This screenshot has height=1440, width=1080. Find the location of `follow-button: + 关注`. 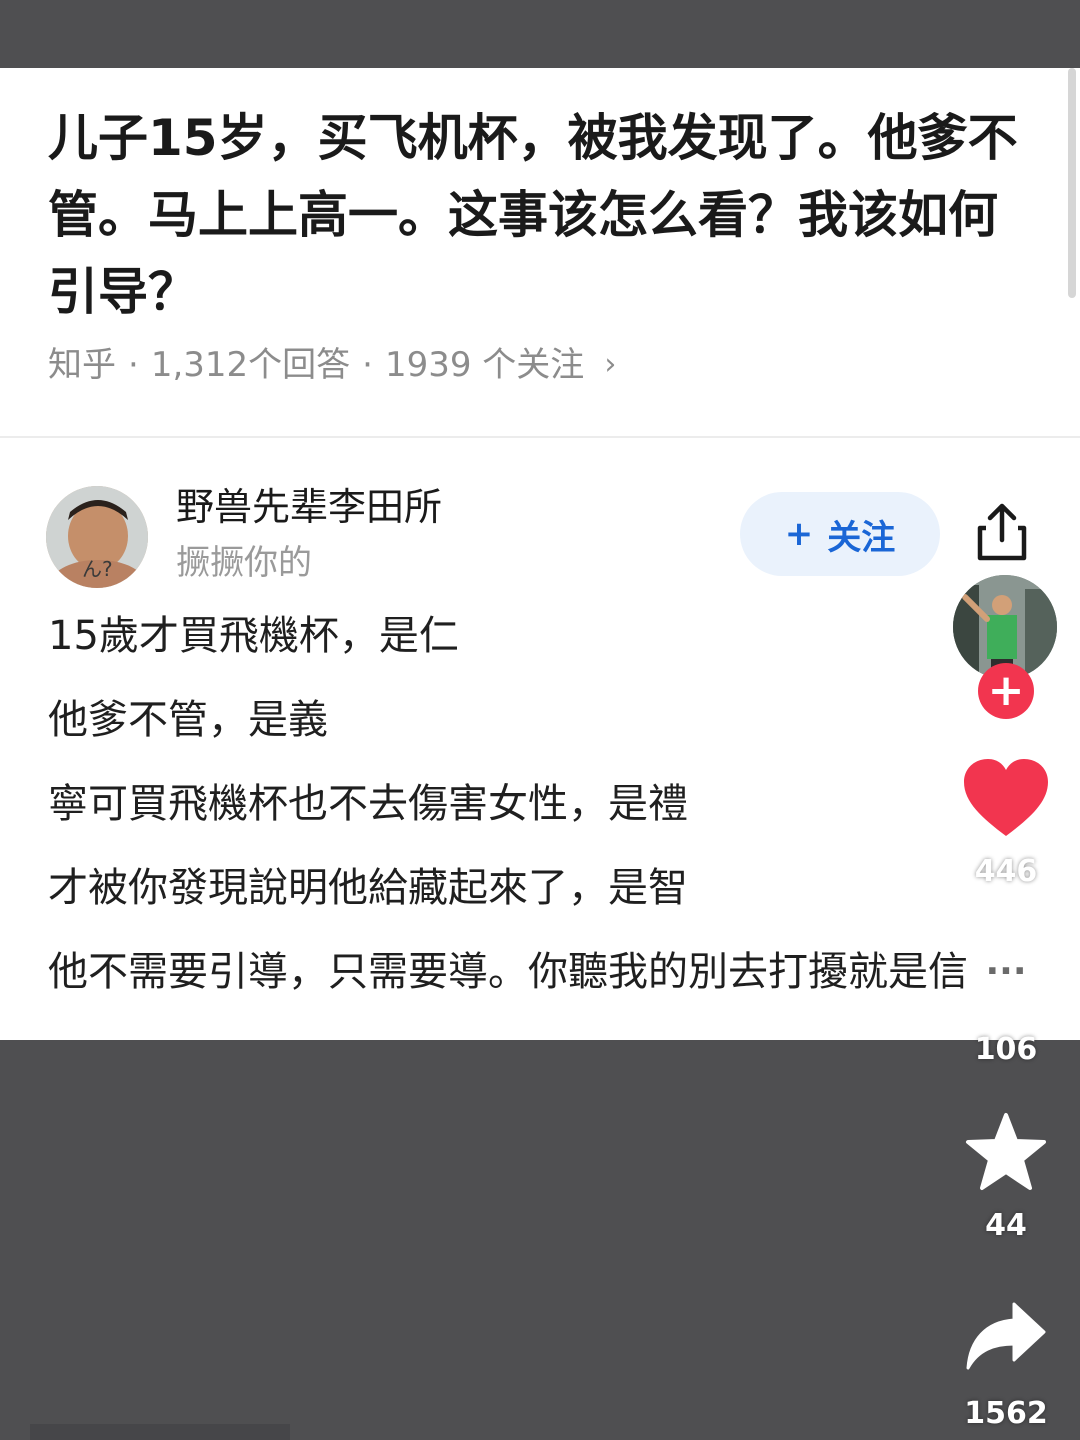

follow-button: + 关注 is located at coordinates (840, 534).